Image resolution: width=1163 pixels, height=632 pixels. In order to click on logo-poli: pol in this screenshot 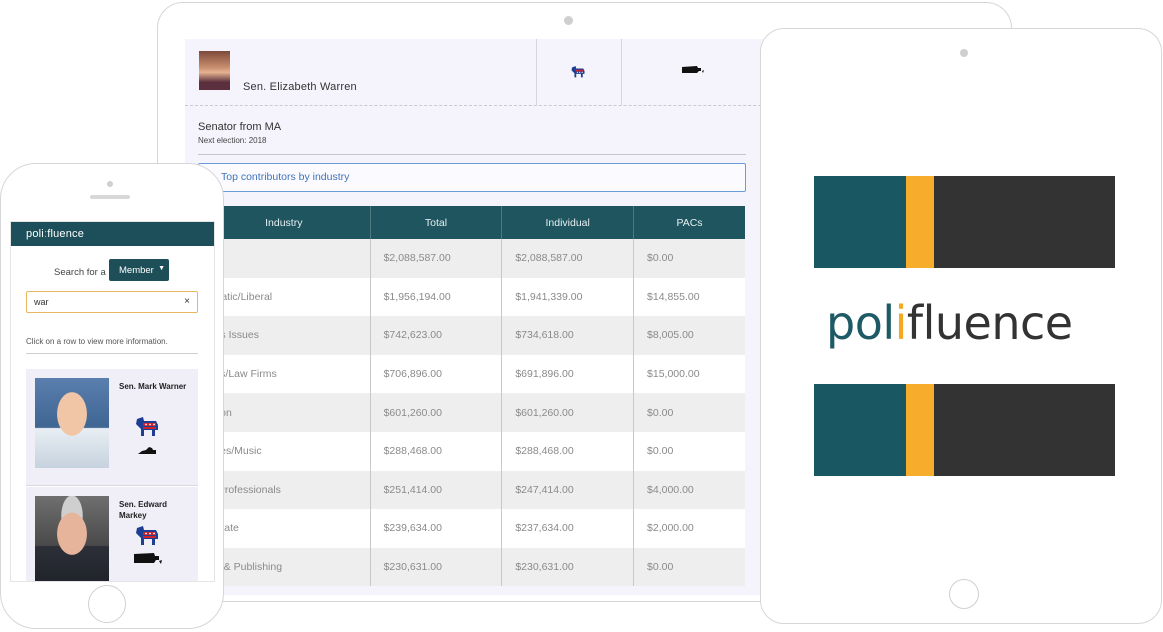, I will do `click(860, 323)`.